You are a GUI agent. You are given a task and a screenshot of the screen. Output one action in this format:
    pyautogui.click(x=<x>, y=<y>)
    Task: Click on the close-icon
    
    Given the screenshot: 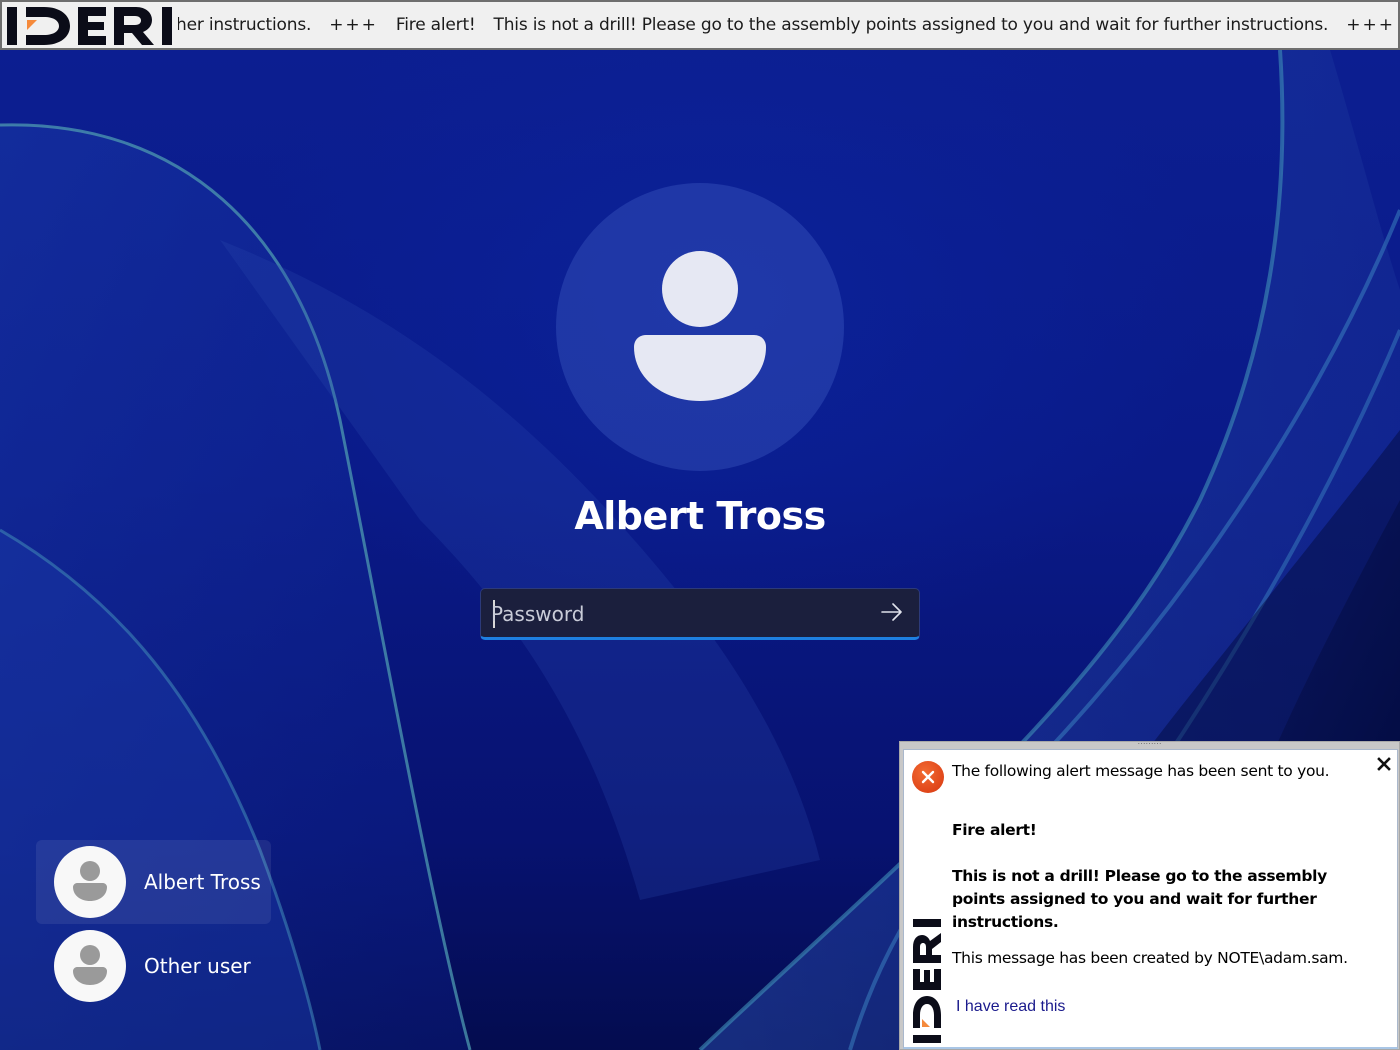 What is the action you would take?
    pyautogui.click(x=1384, y=764)
    